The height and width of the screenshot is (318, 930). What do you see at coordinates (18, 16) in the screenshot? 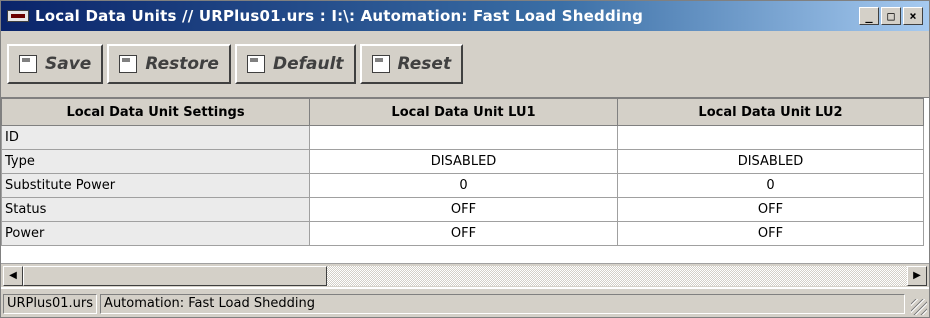
I see `app-icon` at bounding box center [18, 16].